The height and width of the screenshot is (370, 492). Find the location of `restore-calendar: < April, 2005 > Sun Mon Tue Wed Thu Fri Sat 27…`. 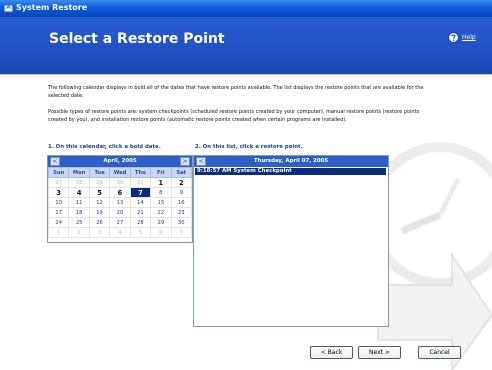

restore-calendar: < April, 2005 > Sun Mon Tue Wed Thu Fri Sat 27… is located at coordinates (120, 199).